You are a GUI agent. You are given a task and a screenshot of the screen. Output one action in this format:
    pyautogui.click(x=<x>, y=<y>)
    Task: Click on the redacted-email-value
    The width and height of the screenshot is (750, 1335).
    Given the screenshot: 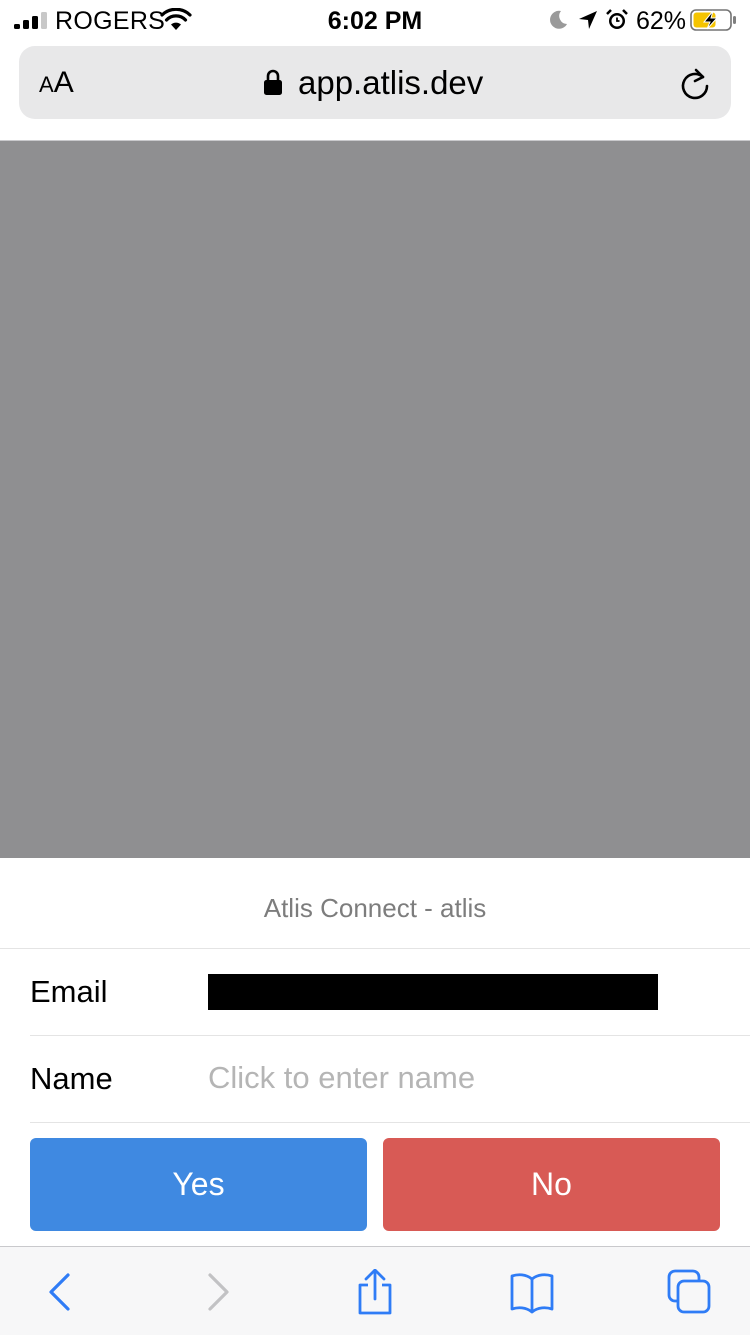 What is the action you would take?
    pyautogui.click(x=433, y=992)
    